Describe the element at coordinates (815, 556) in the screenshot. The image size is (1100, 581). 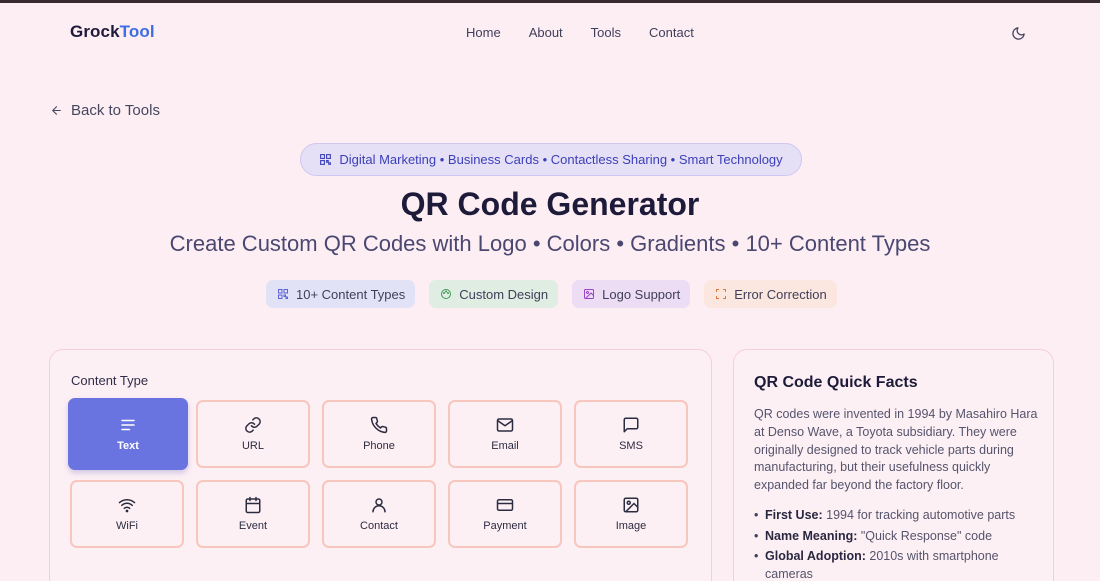
I see `fact-term: Global Adoption:` at that location.